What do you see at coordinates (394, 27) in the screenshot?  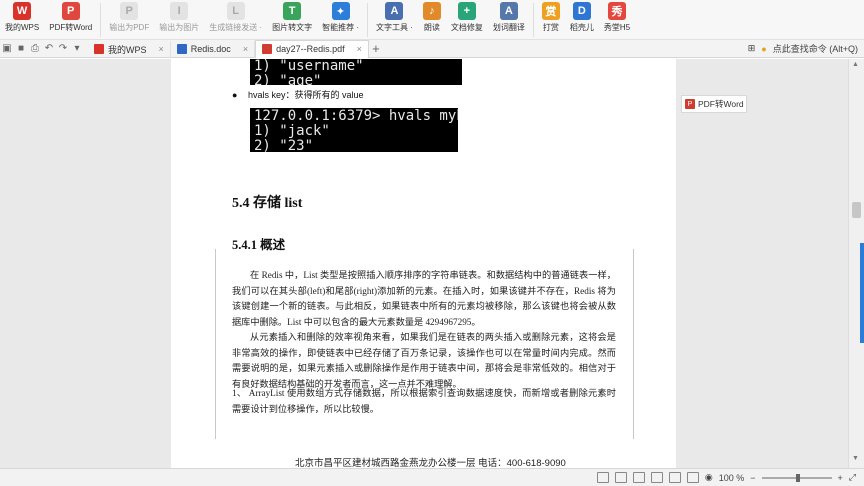 I see `ribbon-label: 文字工具 ·` at bounding box center [394, 27].